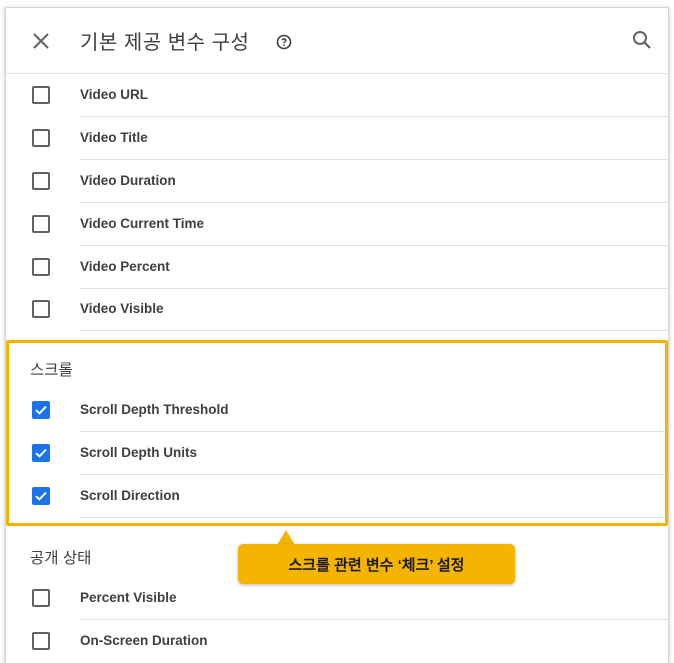 The height and width of the screenshot is (663, 674). I want to click on list-item-video-title: Video Title, so click(337, 138).